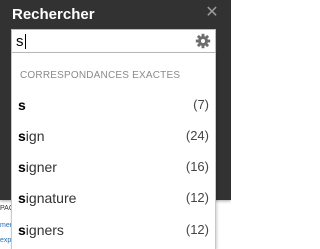 The height and width of the screenshot is (249, 320). Describe the element at coordinates (113, 167) in the screenshot. I see `suggestion-item: signer (16)` at that location.